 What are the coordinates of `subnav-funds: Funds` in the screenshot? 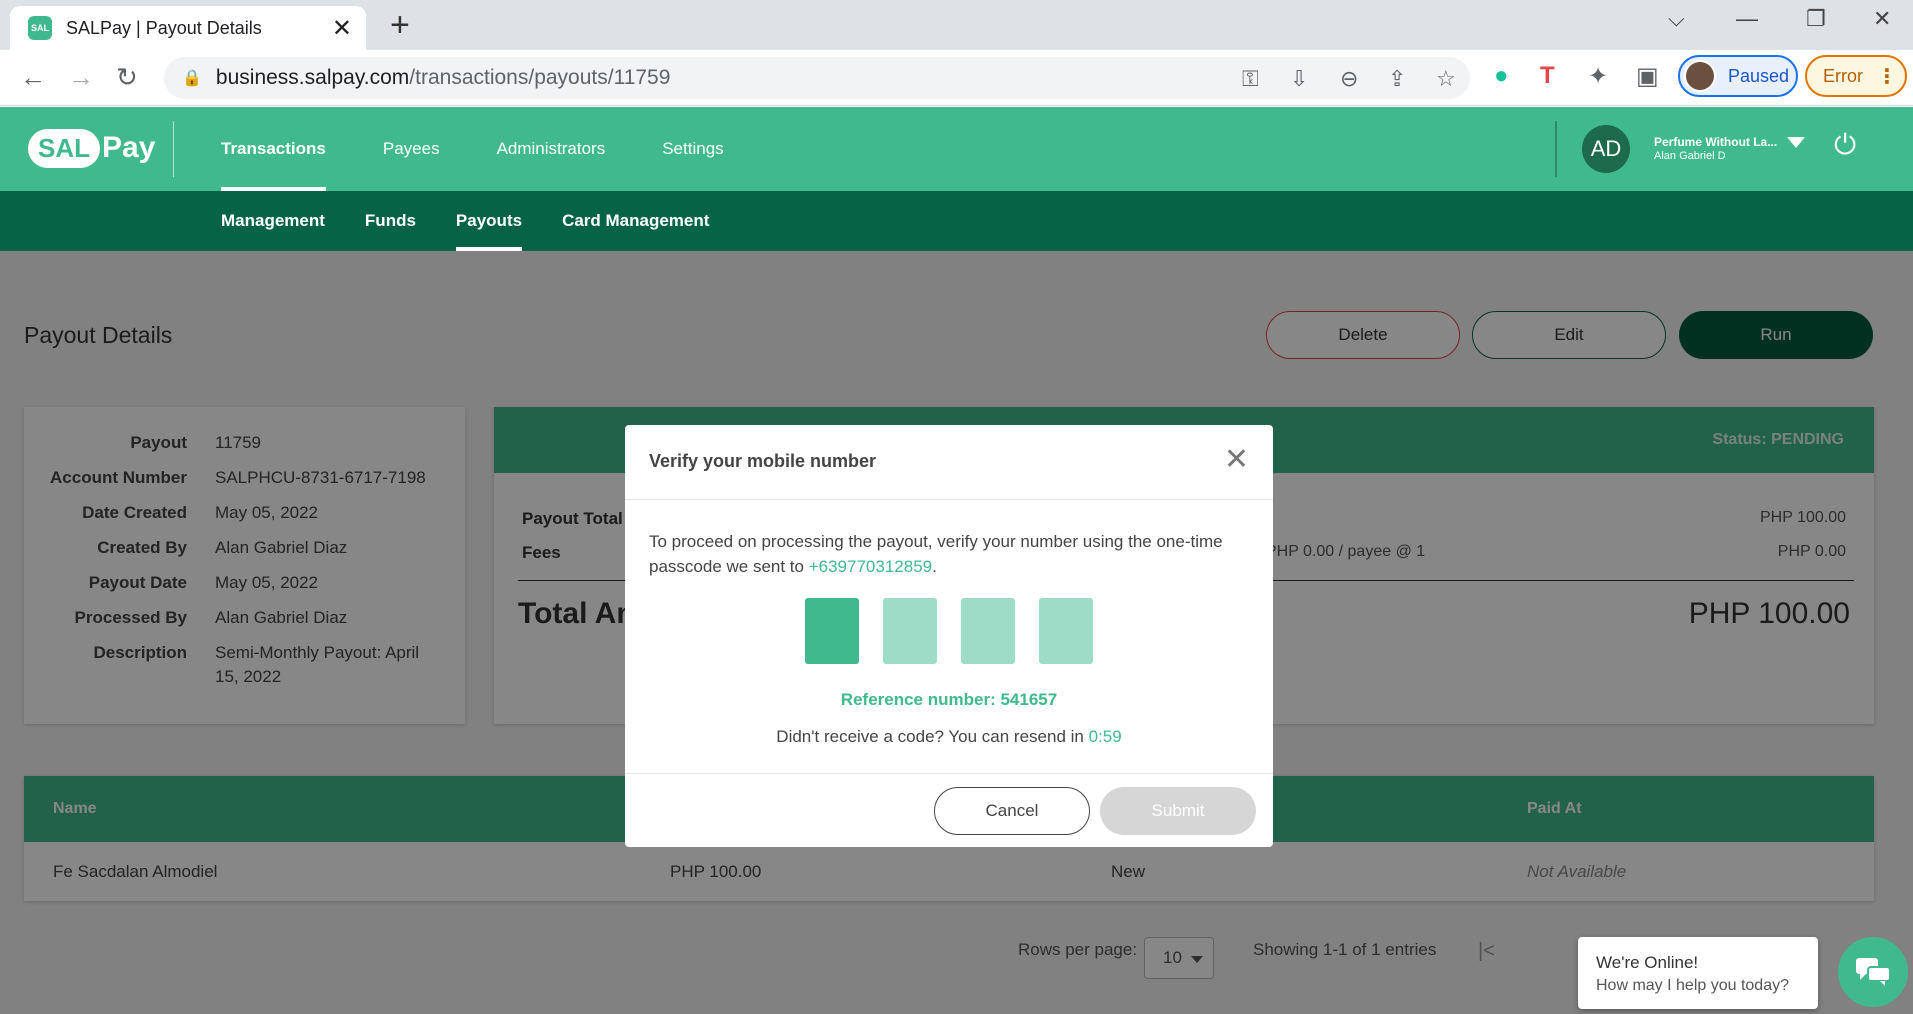 It's located at (390, 221).